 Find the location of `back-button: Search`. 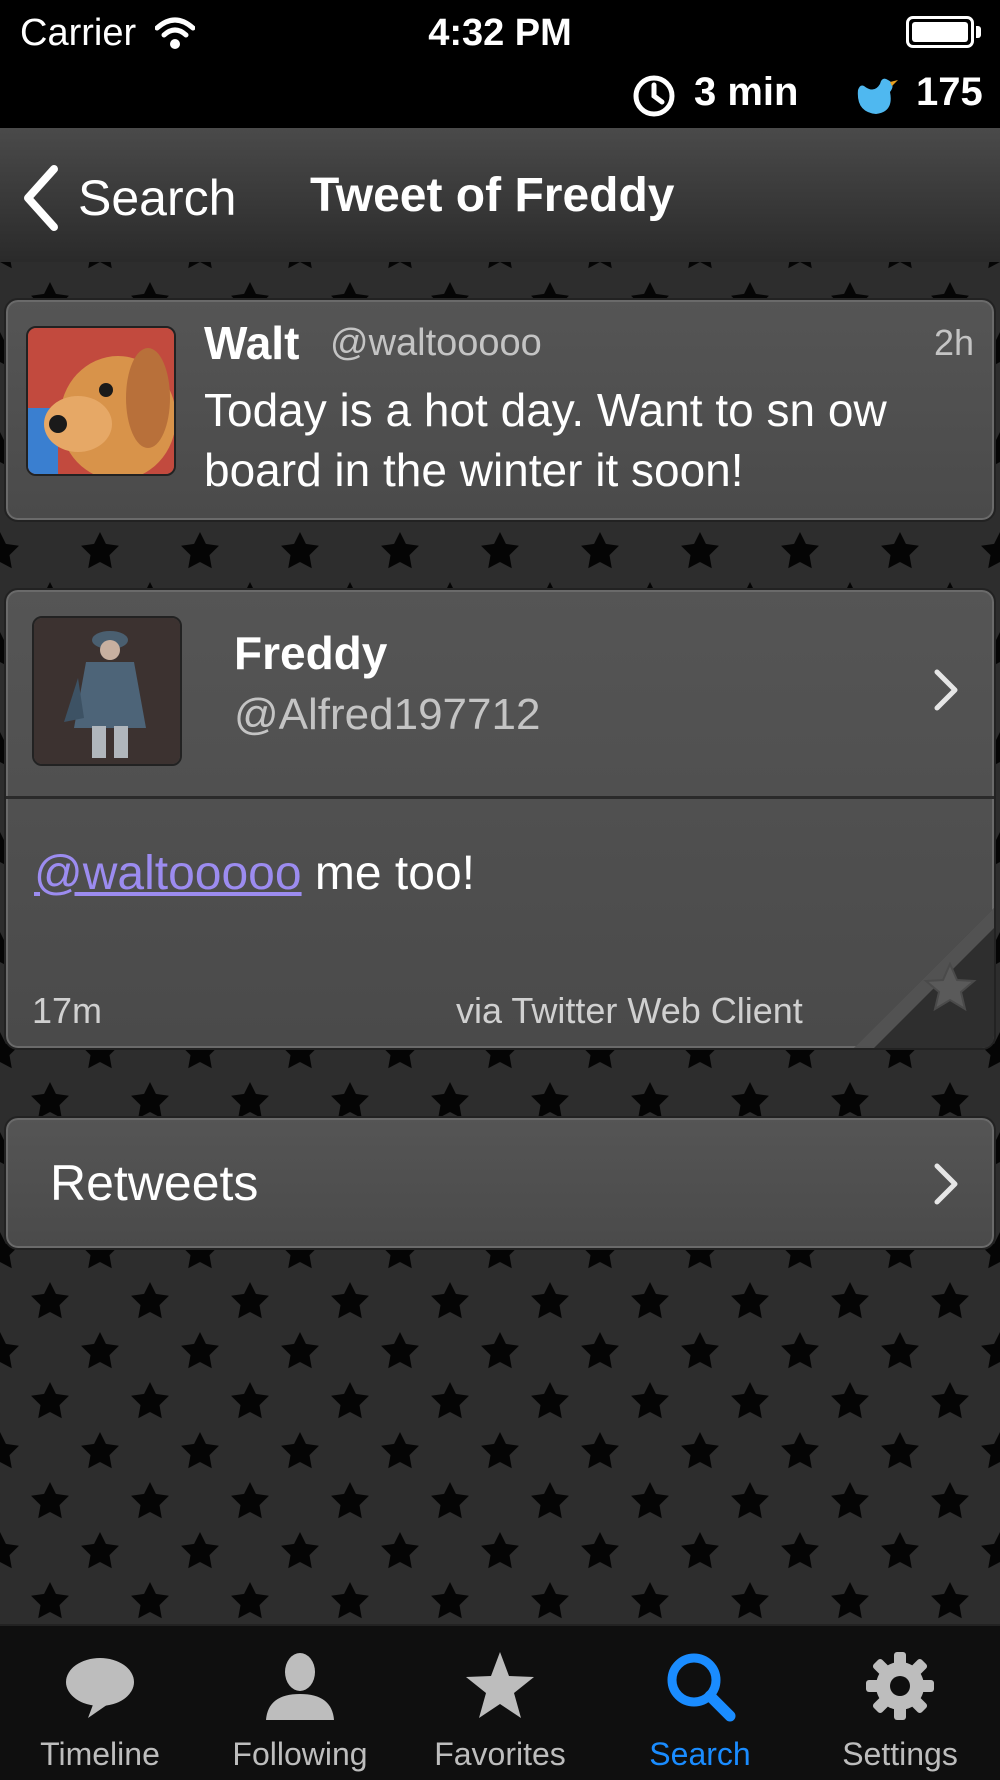

back-button: Search is located at coordinates (128, 198).